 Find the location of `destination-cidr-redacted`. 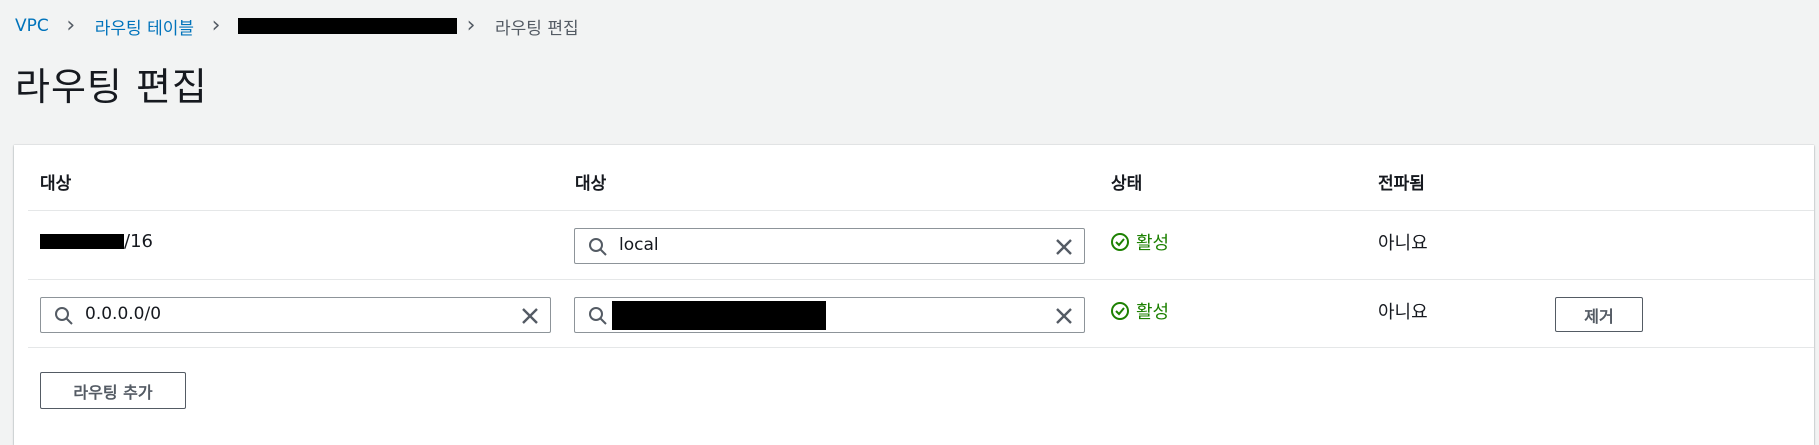

destination-cidr-redacted is located at coordinates (82, 241).